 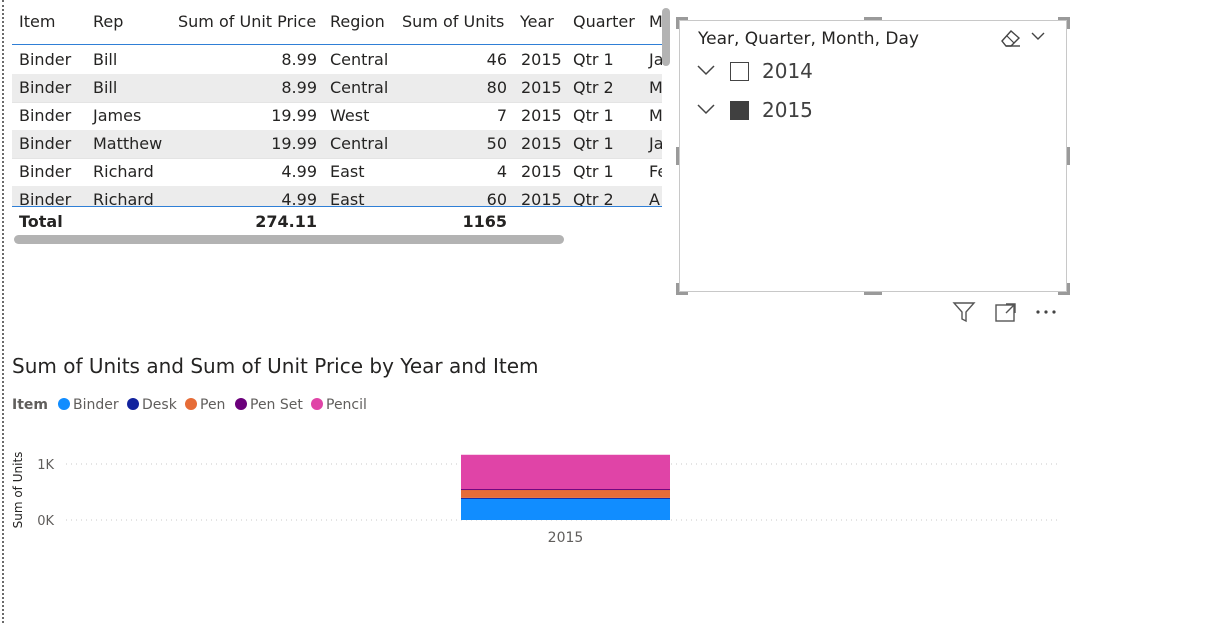 I want to click on column-header-sum-of-units: Sum of Units, so click(x=453, y=22).